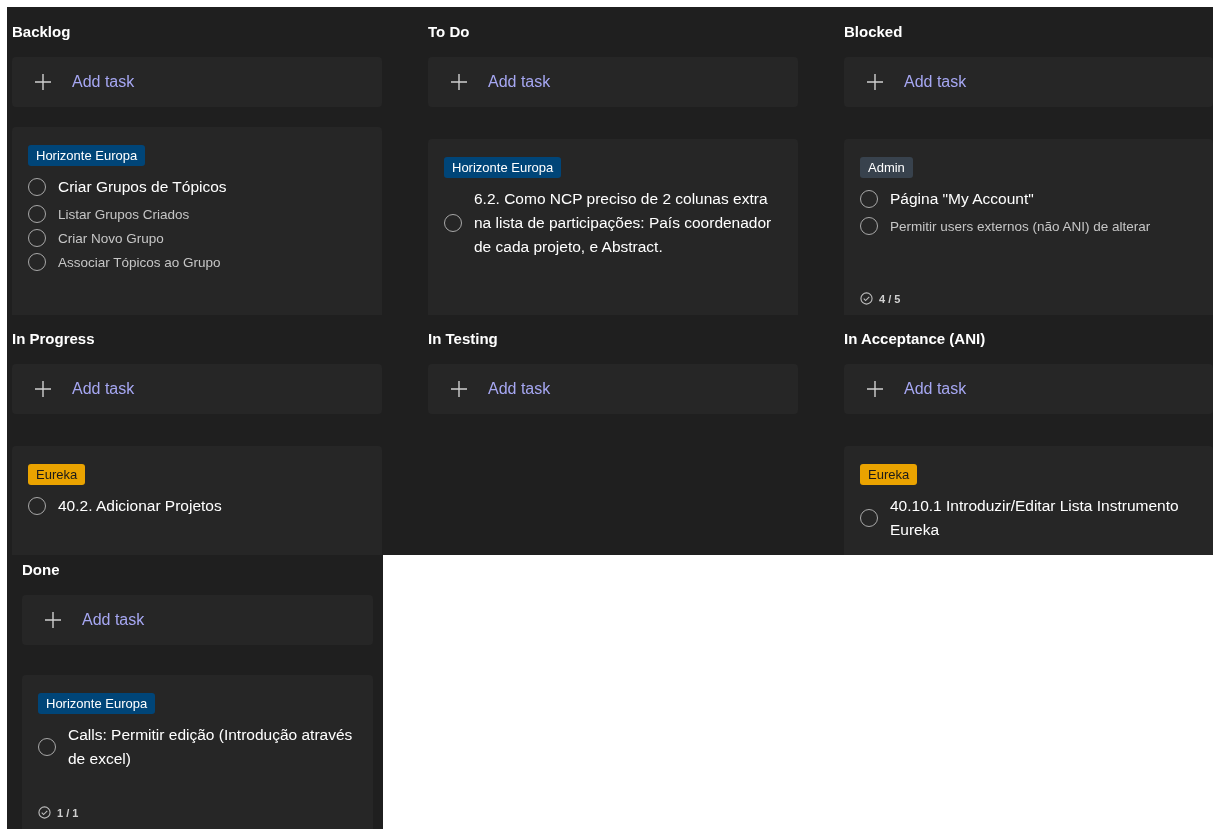 Image resolution: width=1213 pixels, height=829 pixels. Describe the element at coordinates (41, 570) in the screenshot. I see `column-title: Done` at that location.